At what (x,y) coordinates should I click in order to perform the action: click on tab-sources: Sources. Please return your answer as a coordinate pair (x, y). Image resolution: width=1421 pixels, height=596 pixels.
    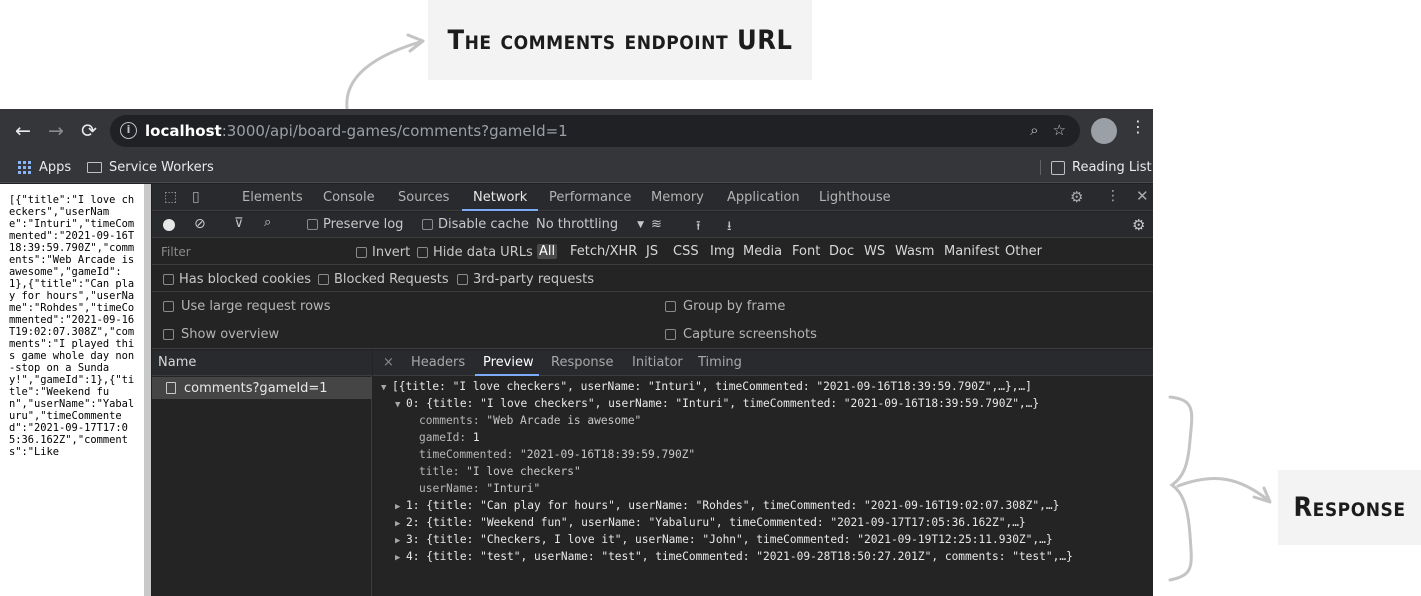
    Looking at the image, I should click on (423, 197).